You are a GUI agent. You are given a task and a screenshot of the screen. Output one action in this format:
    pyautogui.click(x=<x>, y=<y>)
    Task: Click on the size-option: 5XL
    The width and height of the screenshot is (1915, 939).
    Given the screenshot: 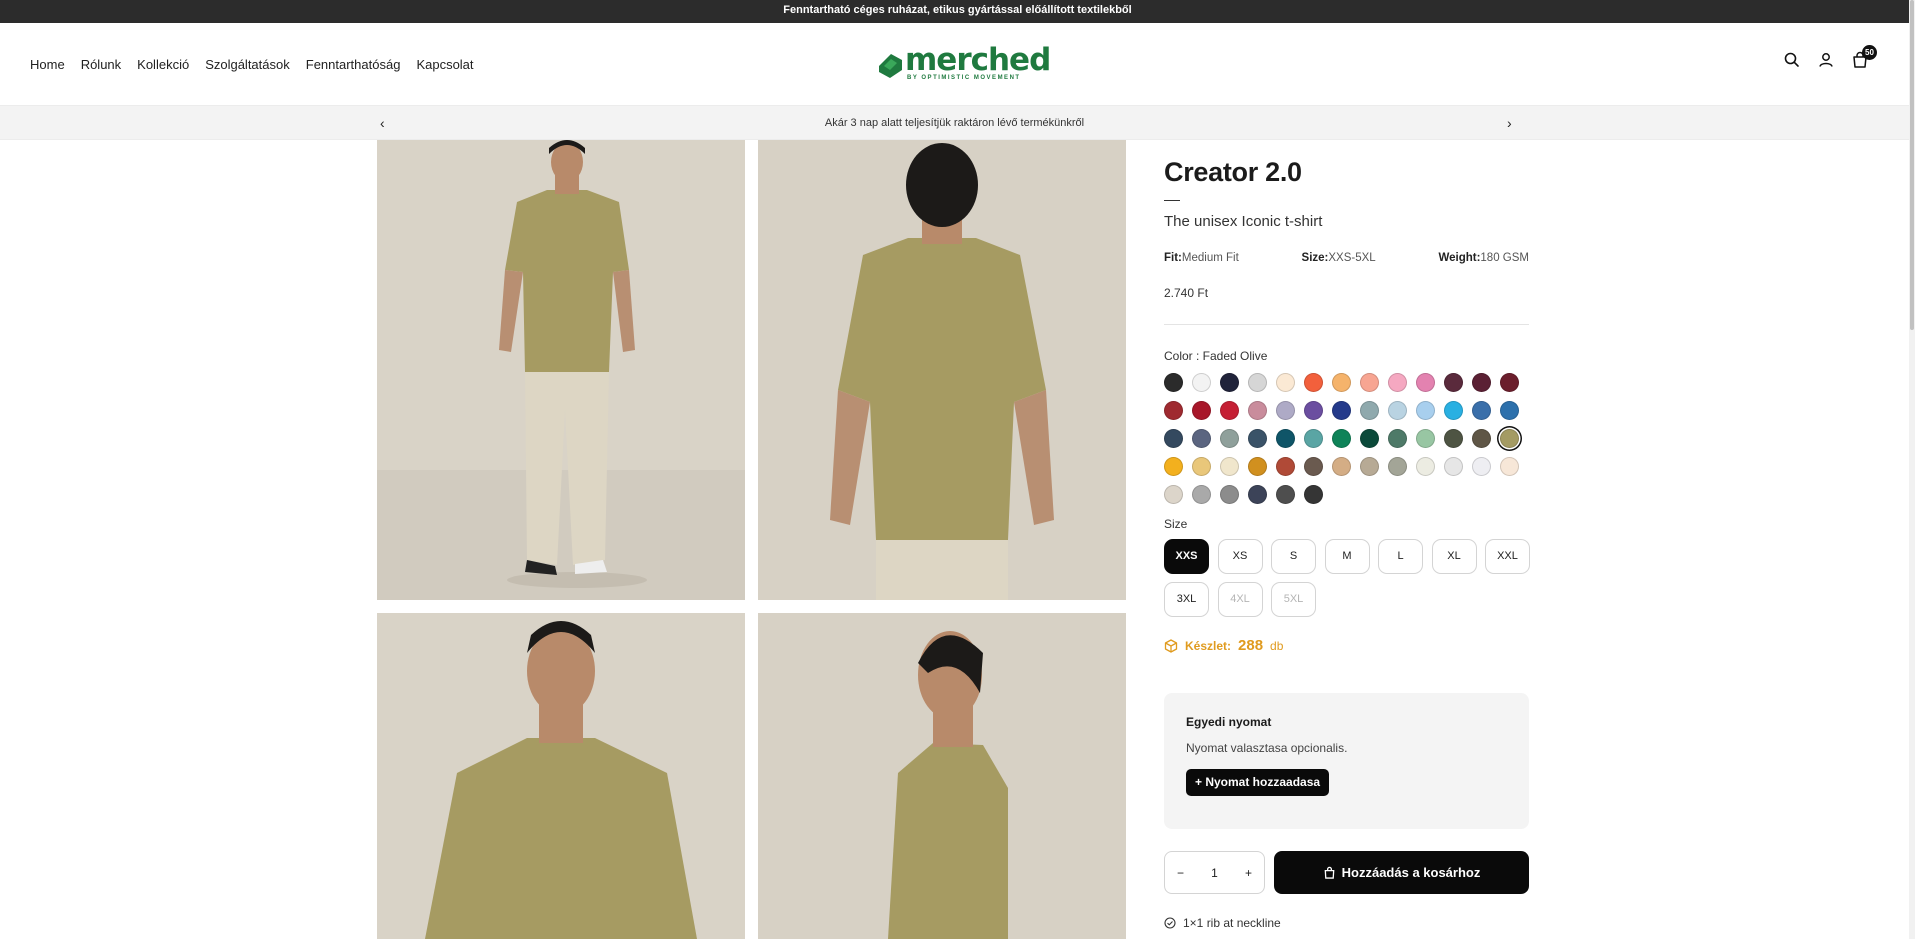 What is the action you would take?
    pyautogui.click(x=1293, y=599)
    